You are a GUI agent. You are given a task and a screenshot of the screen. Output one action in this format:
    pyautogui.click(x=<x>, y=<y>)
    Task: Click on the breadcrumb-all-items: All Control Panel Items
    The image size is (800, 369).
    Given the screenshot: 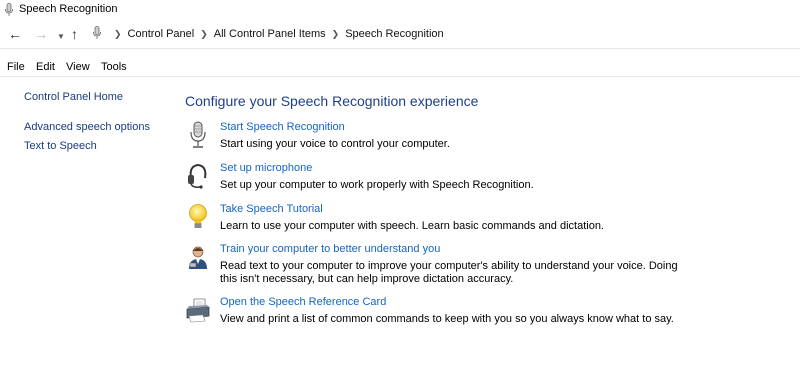 What is the action you would take?
    pyautogui.click(x=270, y=34)
    